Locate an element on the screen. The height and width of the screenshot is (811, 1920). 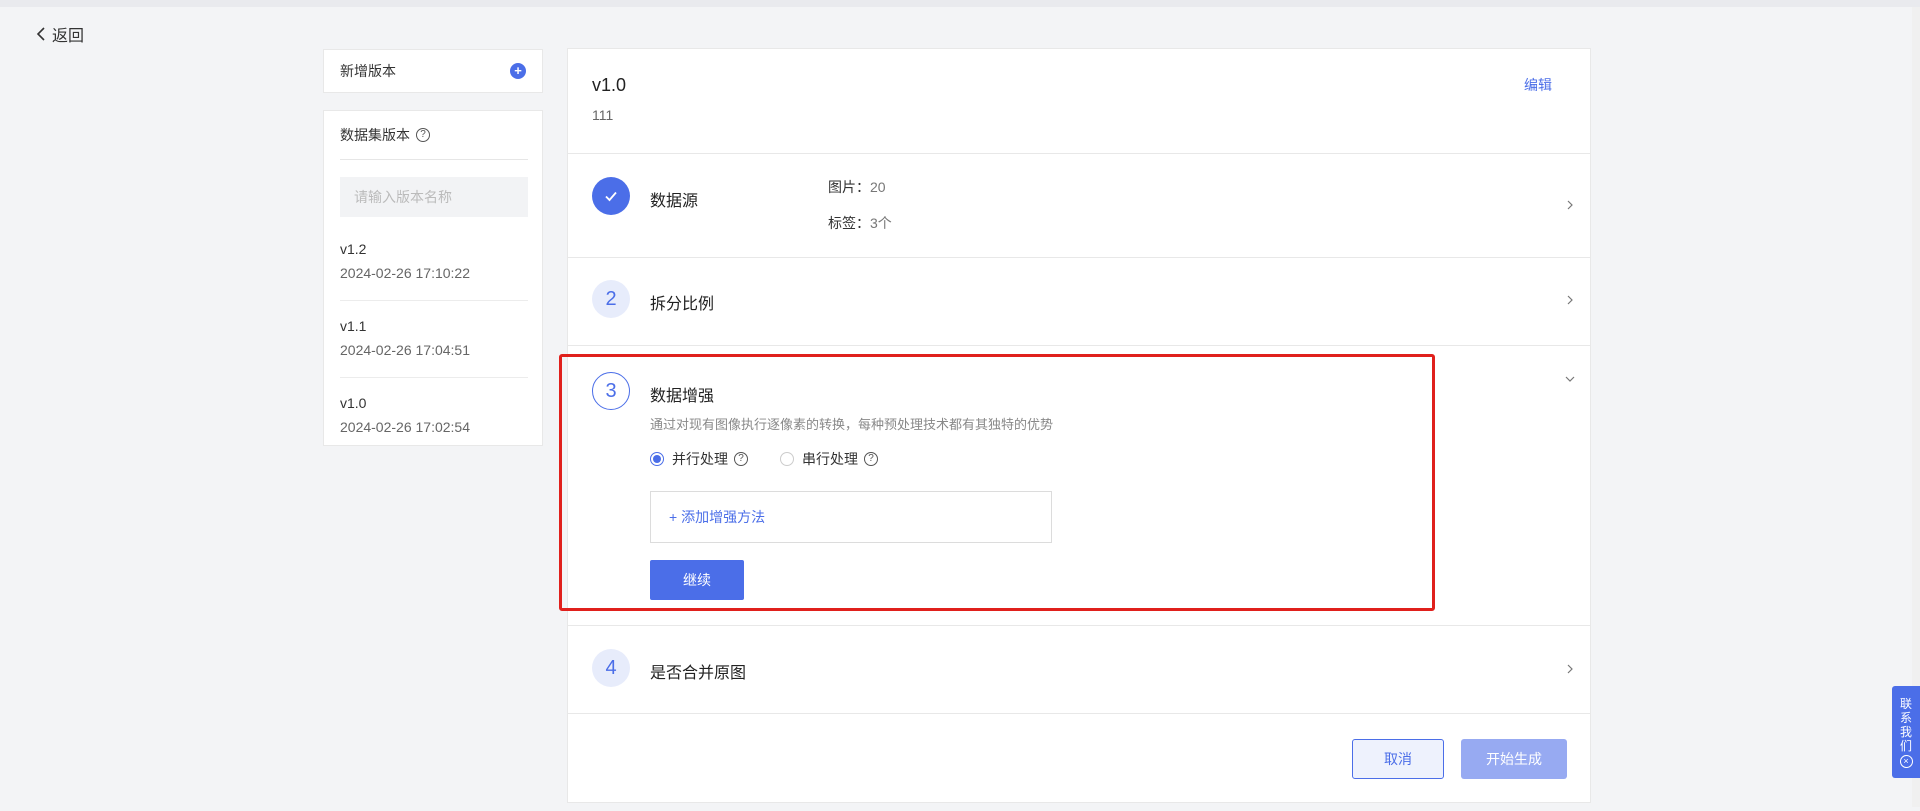
chevron-down-icon is located at coordinates (1570, 379).